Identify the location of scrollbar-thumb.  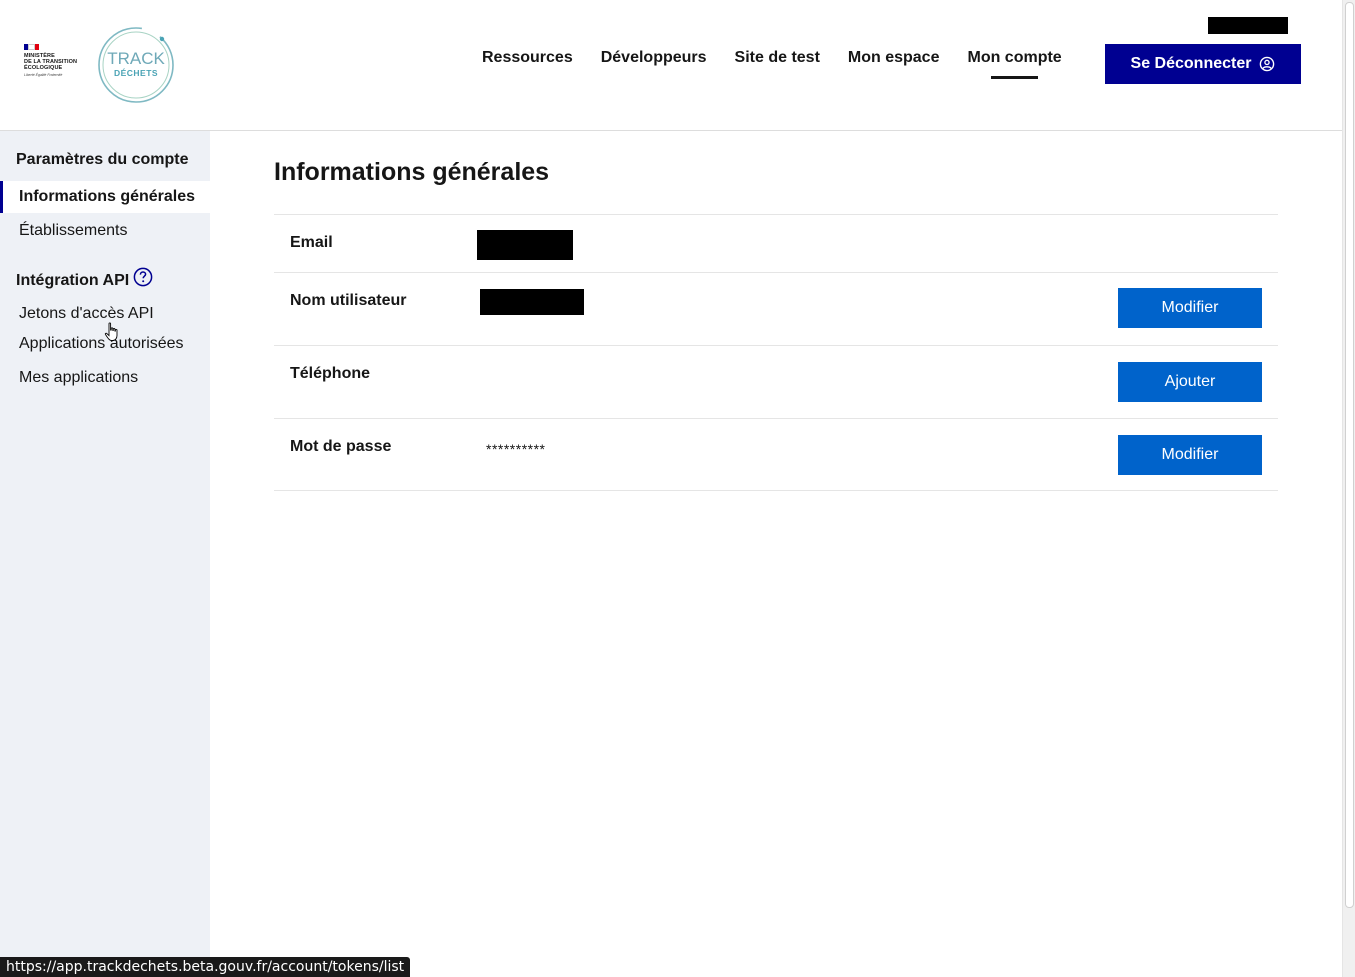
(1349, 455).